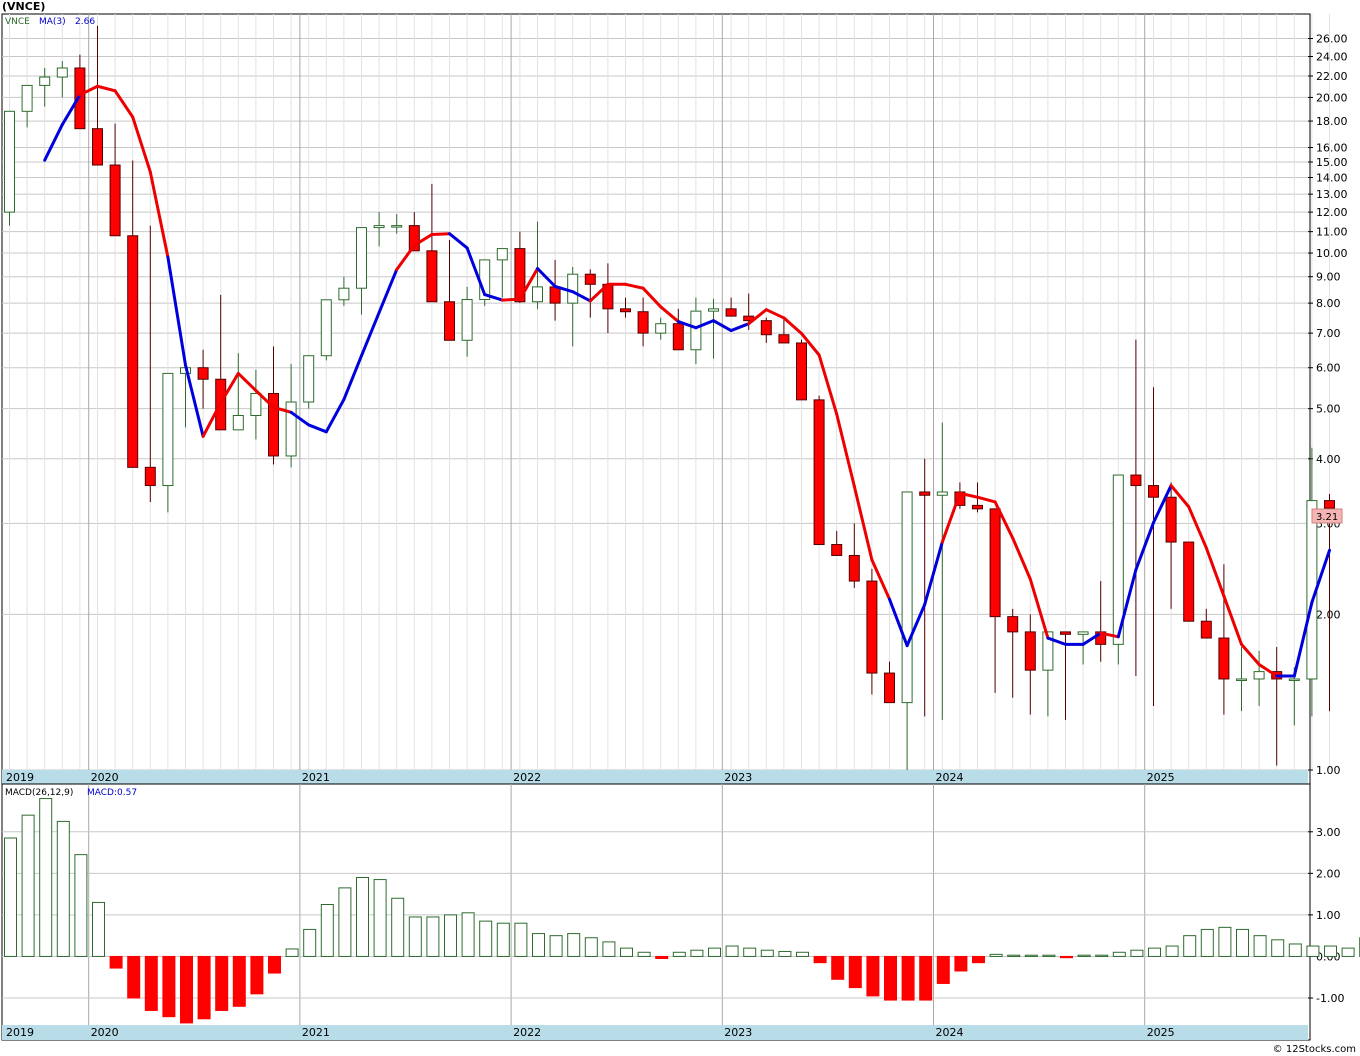 Image resolution: width=1360 pixels, height=1056 pixels. Describe the element at coordinates (738, 777) in the screenshot. I see `price-x-tick-label: 2023` at that location.